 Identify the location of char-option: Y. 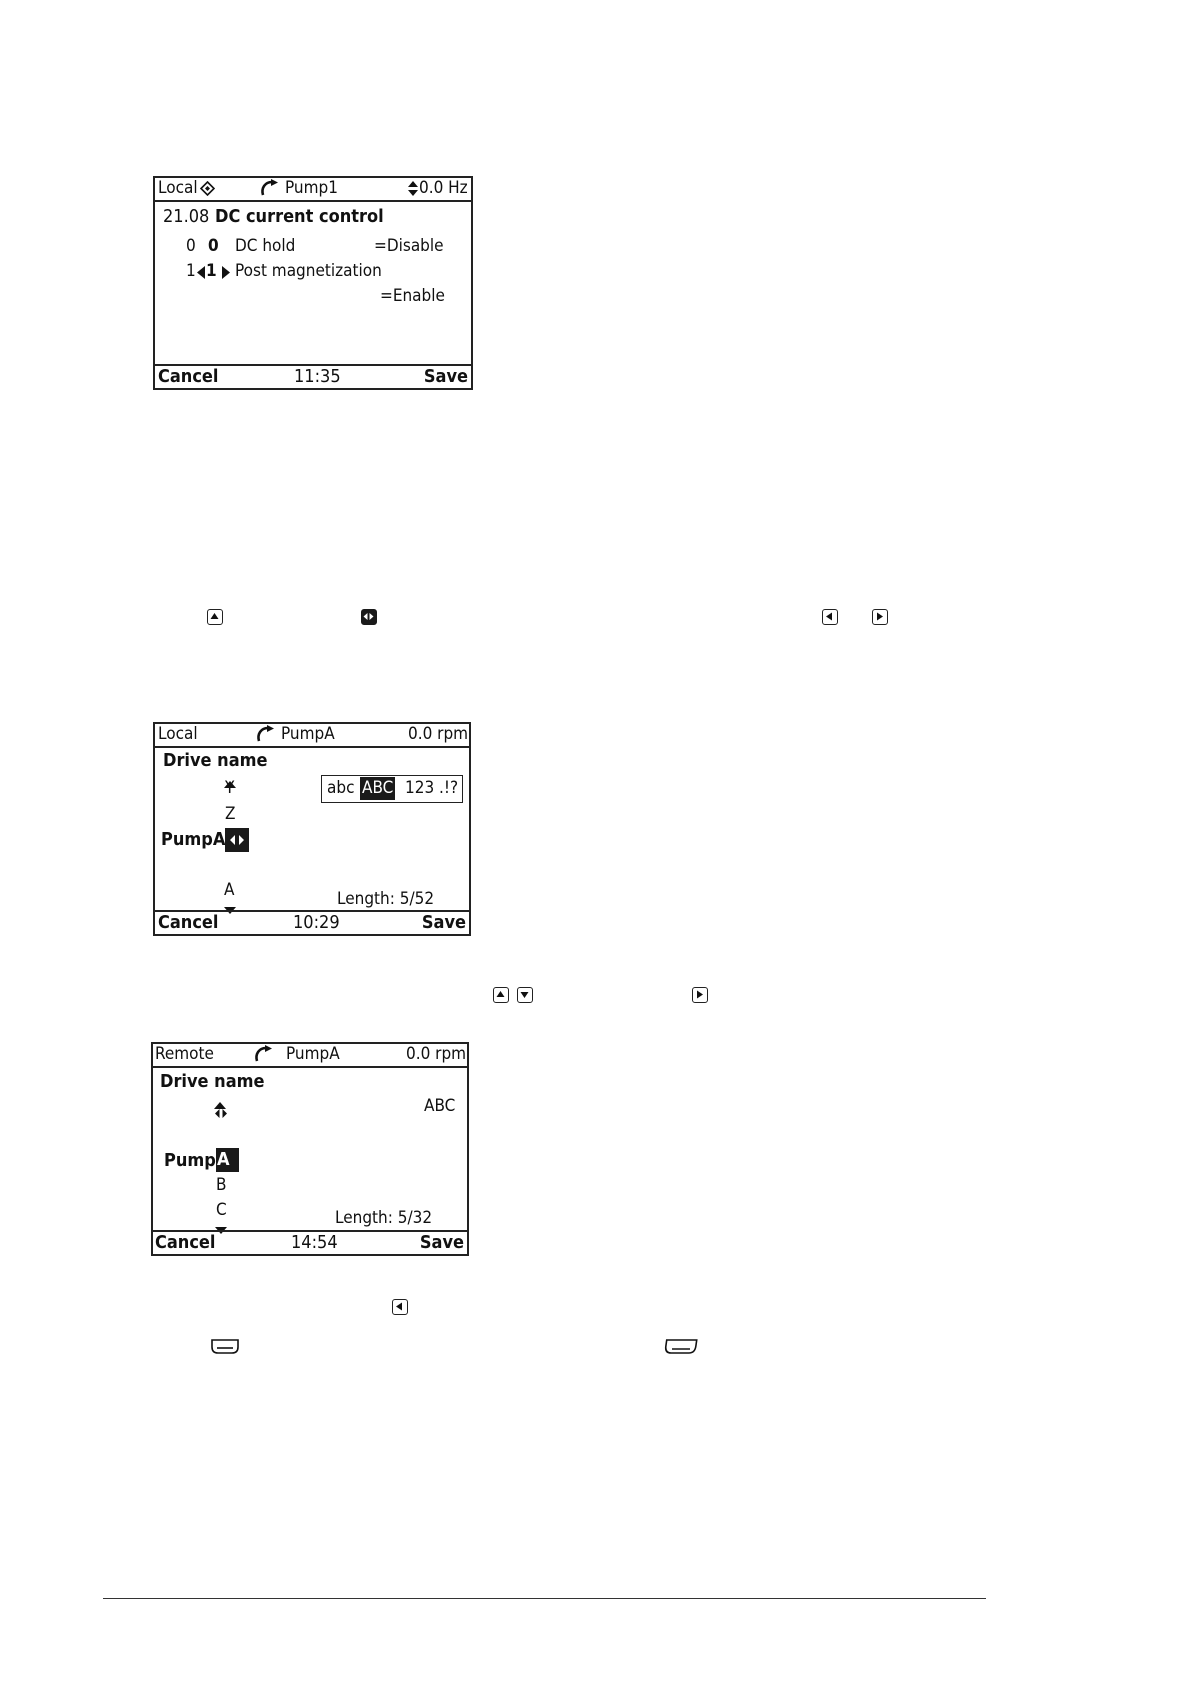
(230, 788).